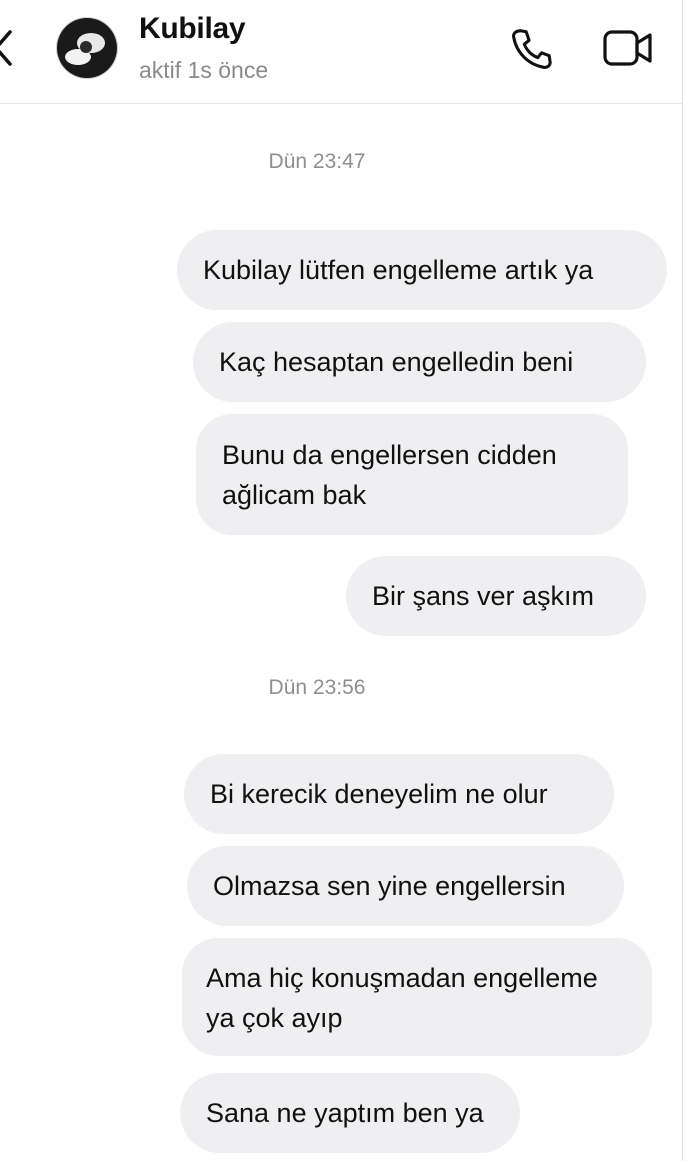 The height and width of the screenshot is (1161, 690). I want to click on timestamp: Dün 23:47, so click(317, 161).